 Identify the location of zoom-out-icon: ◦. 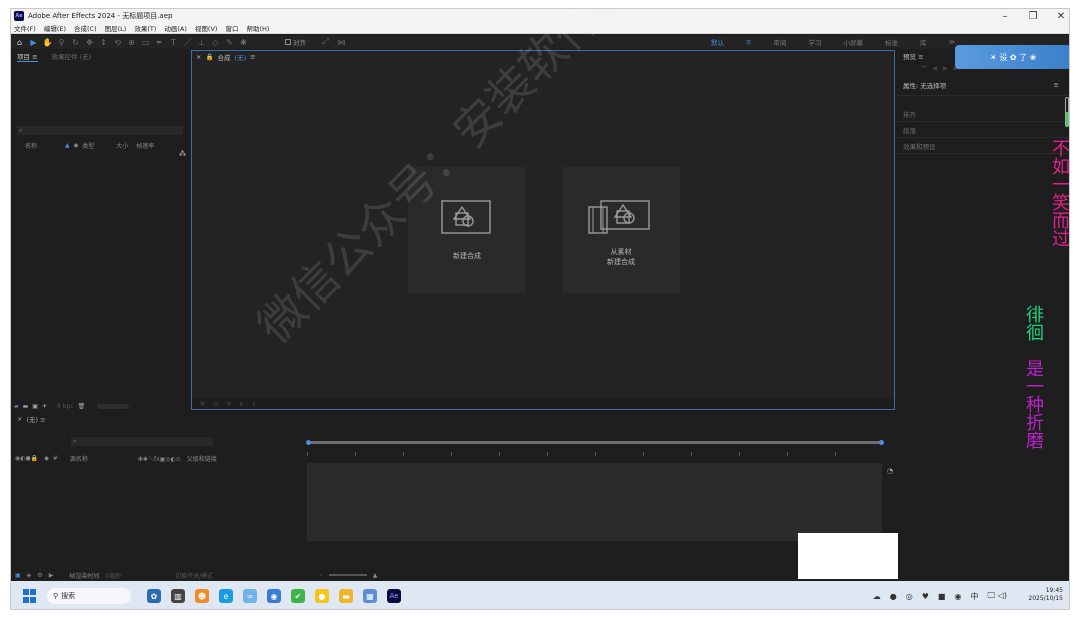
(321, 575).